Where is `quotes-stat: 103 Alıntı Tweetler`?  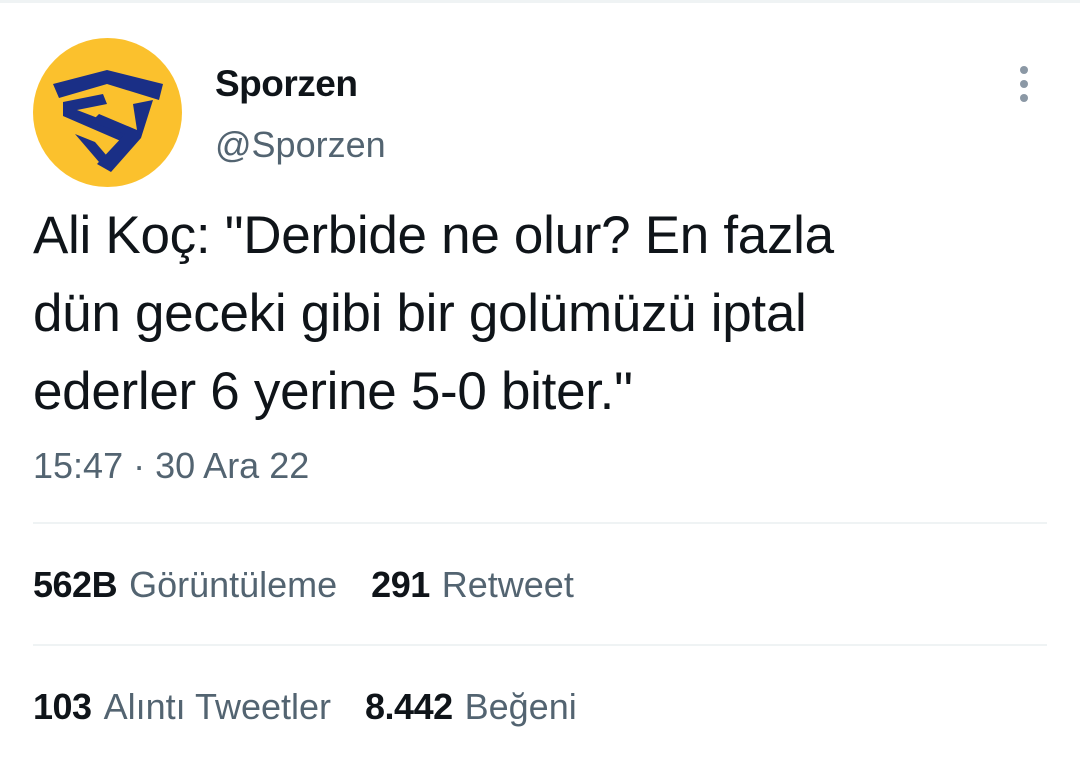 quotes-stat: 103 Alıntı Tweetler is located at coordinates (182, 707).